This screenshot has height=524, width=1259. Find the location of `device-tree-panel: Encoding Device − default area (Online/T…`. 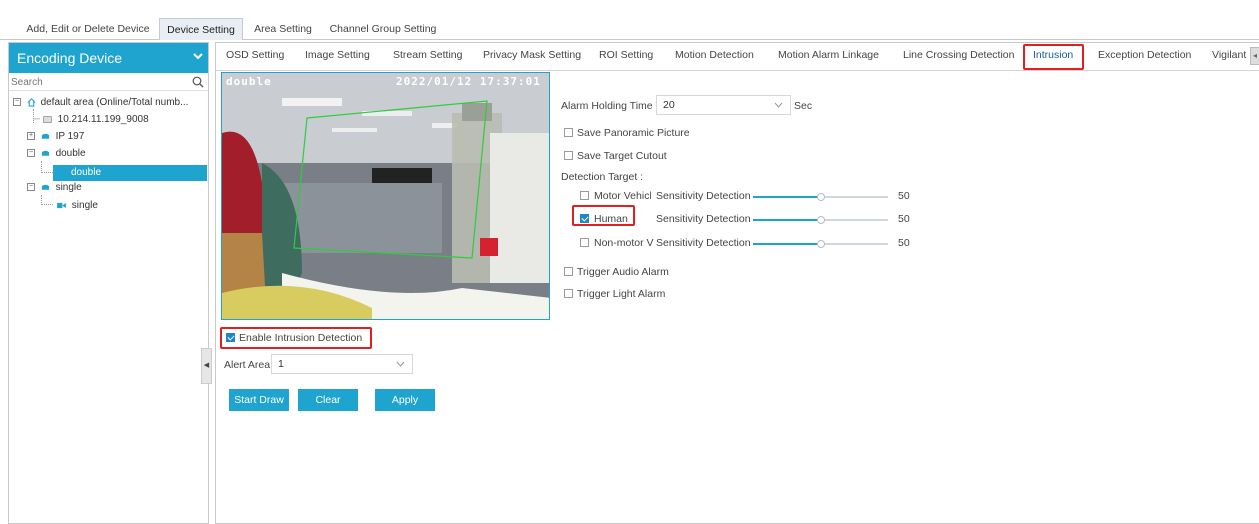

device-tree-panel: Encoding Device − default area (Online/T… is located at coordinates (108, 283).